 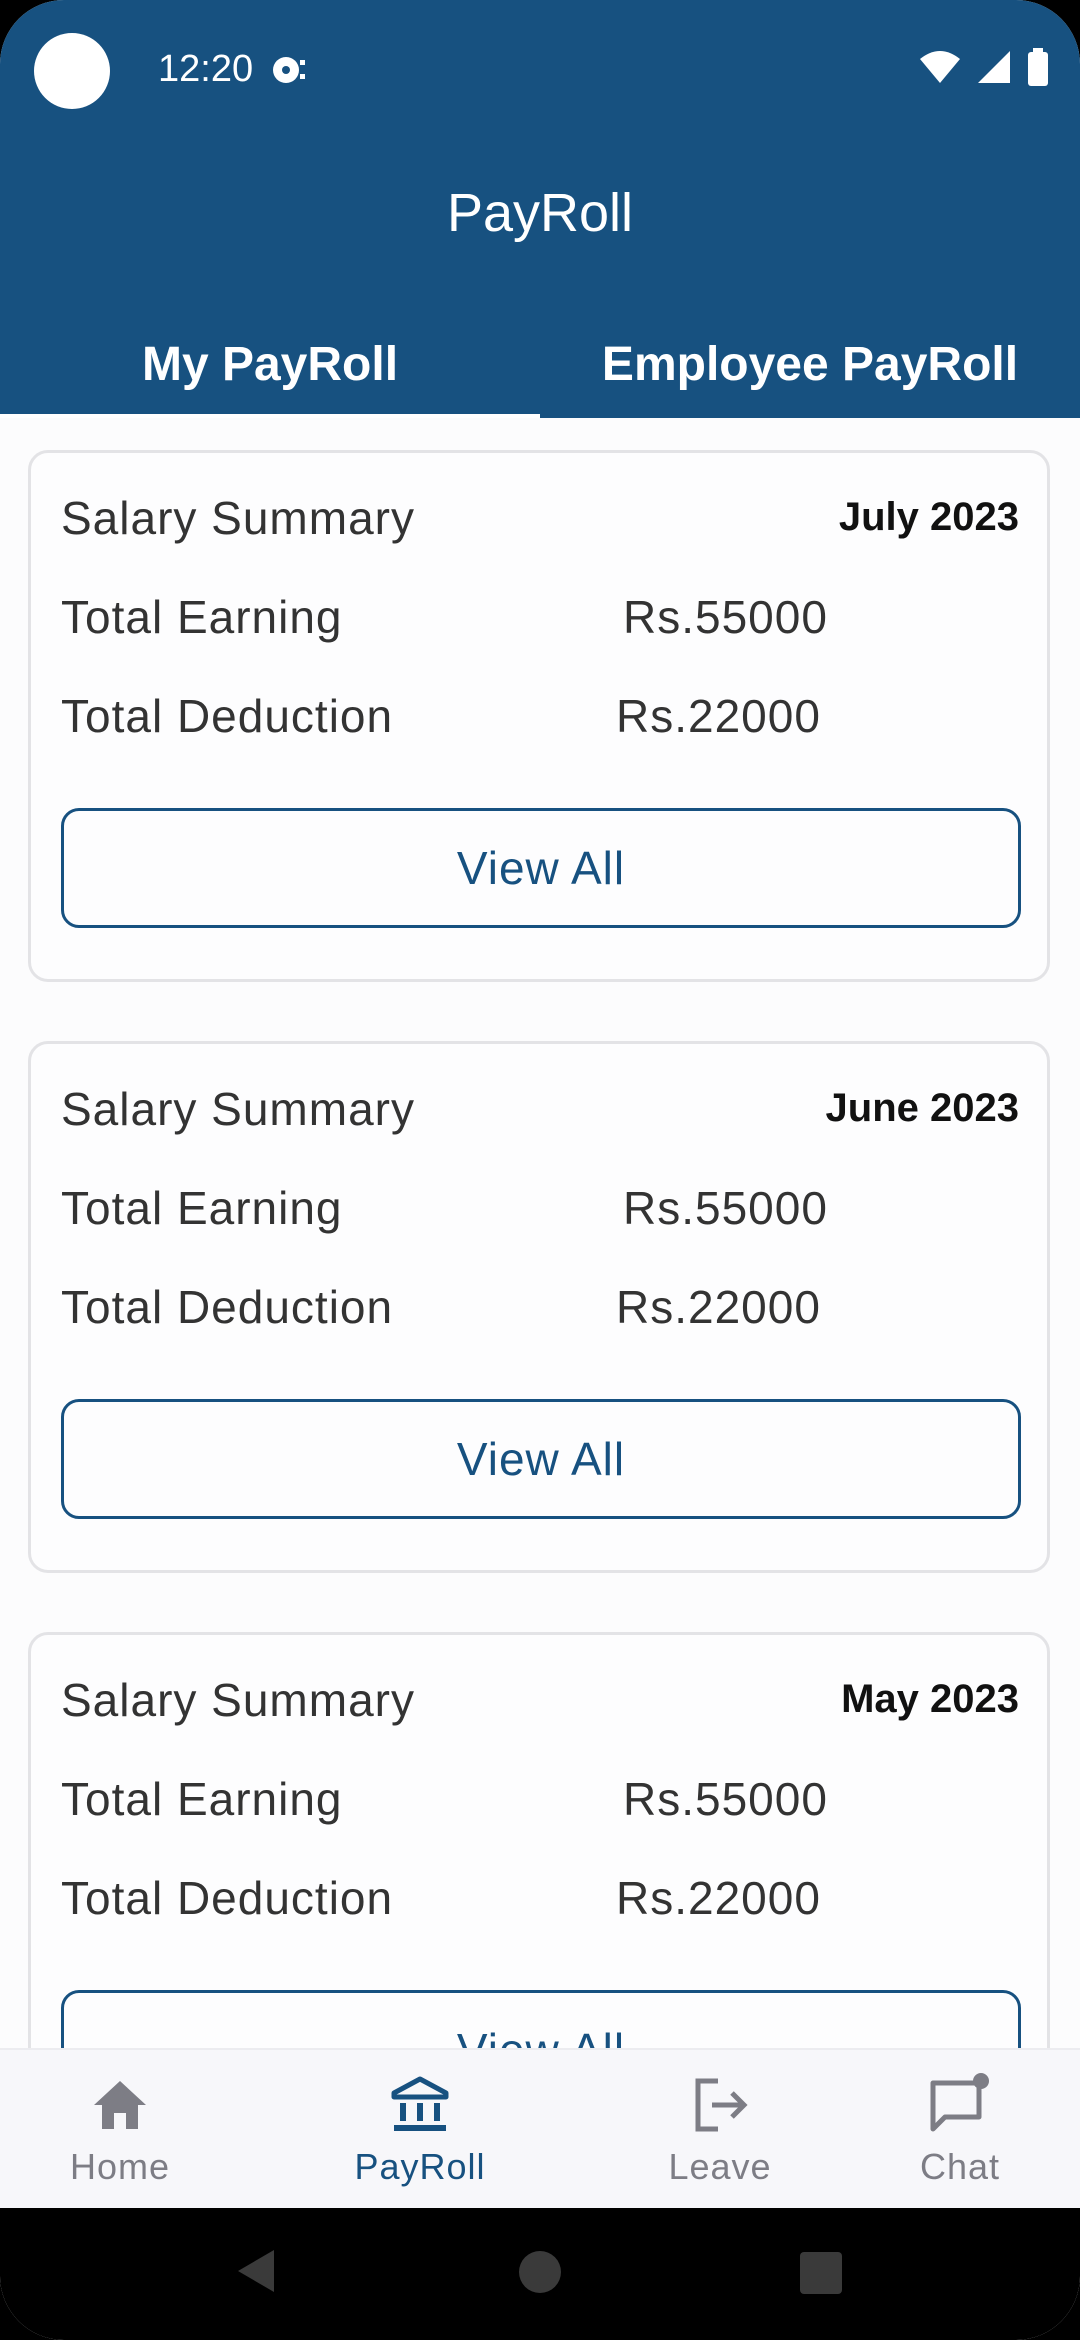 What do you see at coordinates (290, 72) in the screenshot?
I see `media-status-icon` at bounding box center [290, 72].